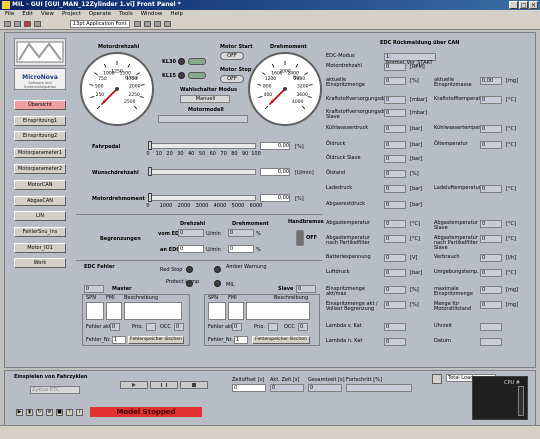 The height and width of the screenshot is (439, 540). What do you see at coordinates (194, 385) in the screenshot?
I see `stop-button` at bounding box center [194, 385].